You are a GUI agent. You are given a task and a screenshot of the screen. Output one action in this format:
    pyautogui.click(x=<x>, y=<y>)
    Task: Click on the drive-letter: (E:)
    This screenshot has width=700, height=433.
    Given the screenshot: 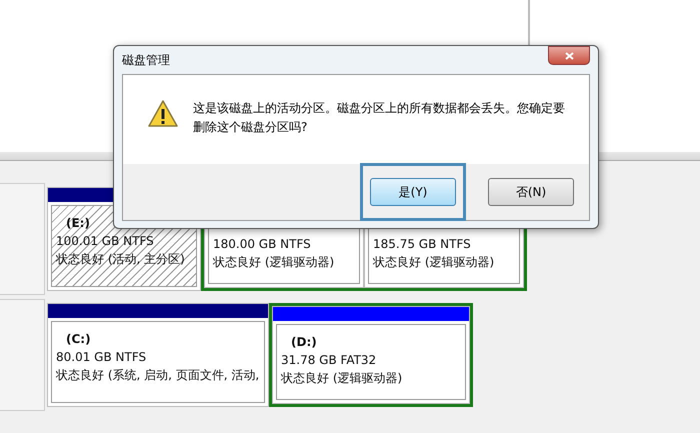 What is the action you would take?
    pyautogui.click(x=78, y=223)
    